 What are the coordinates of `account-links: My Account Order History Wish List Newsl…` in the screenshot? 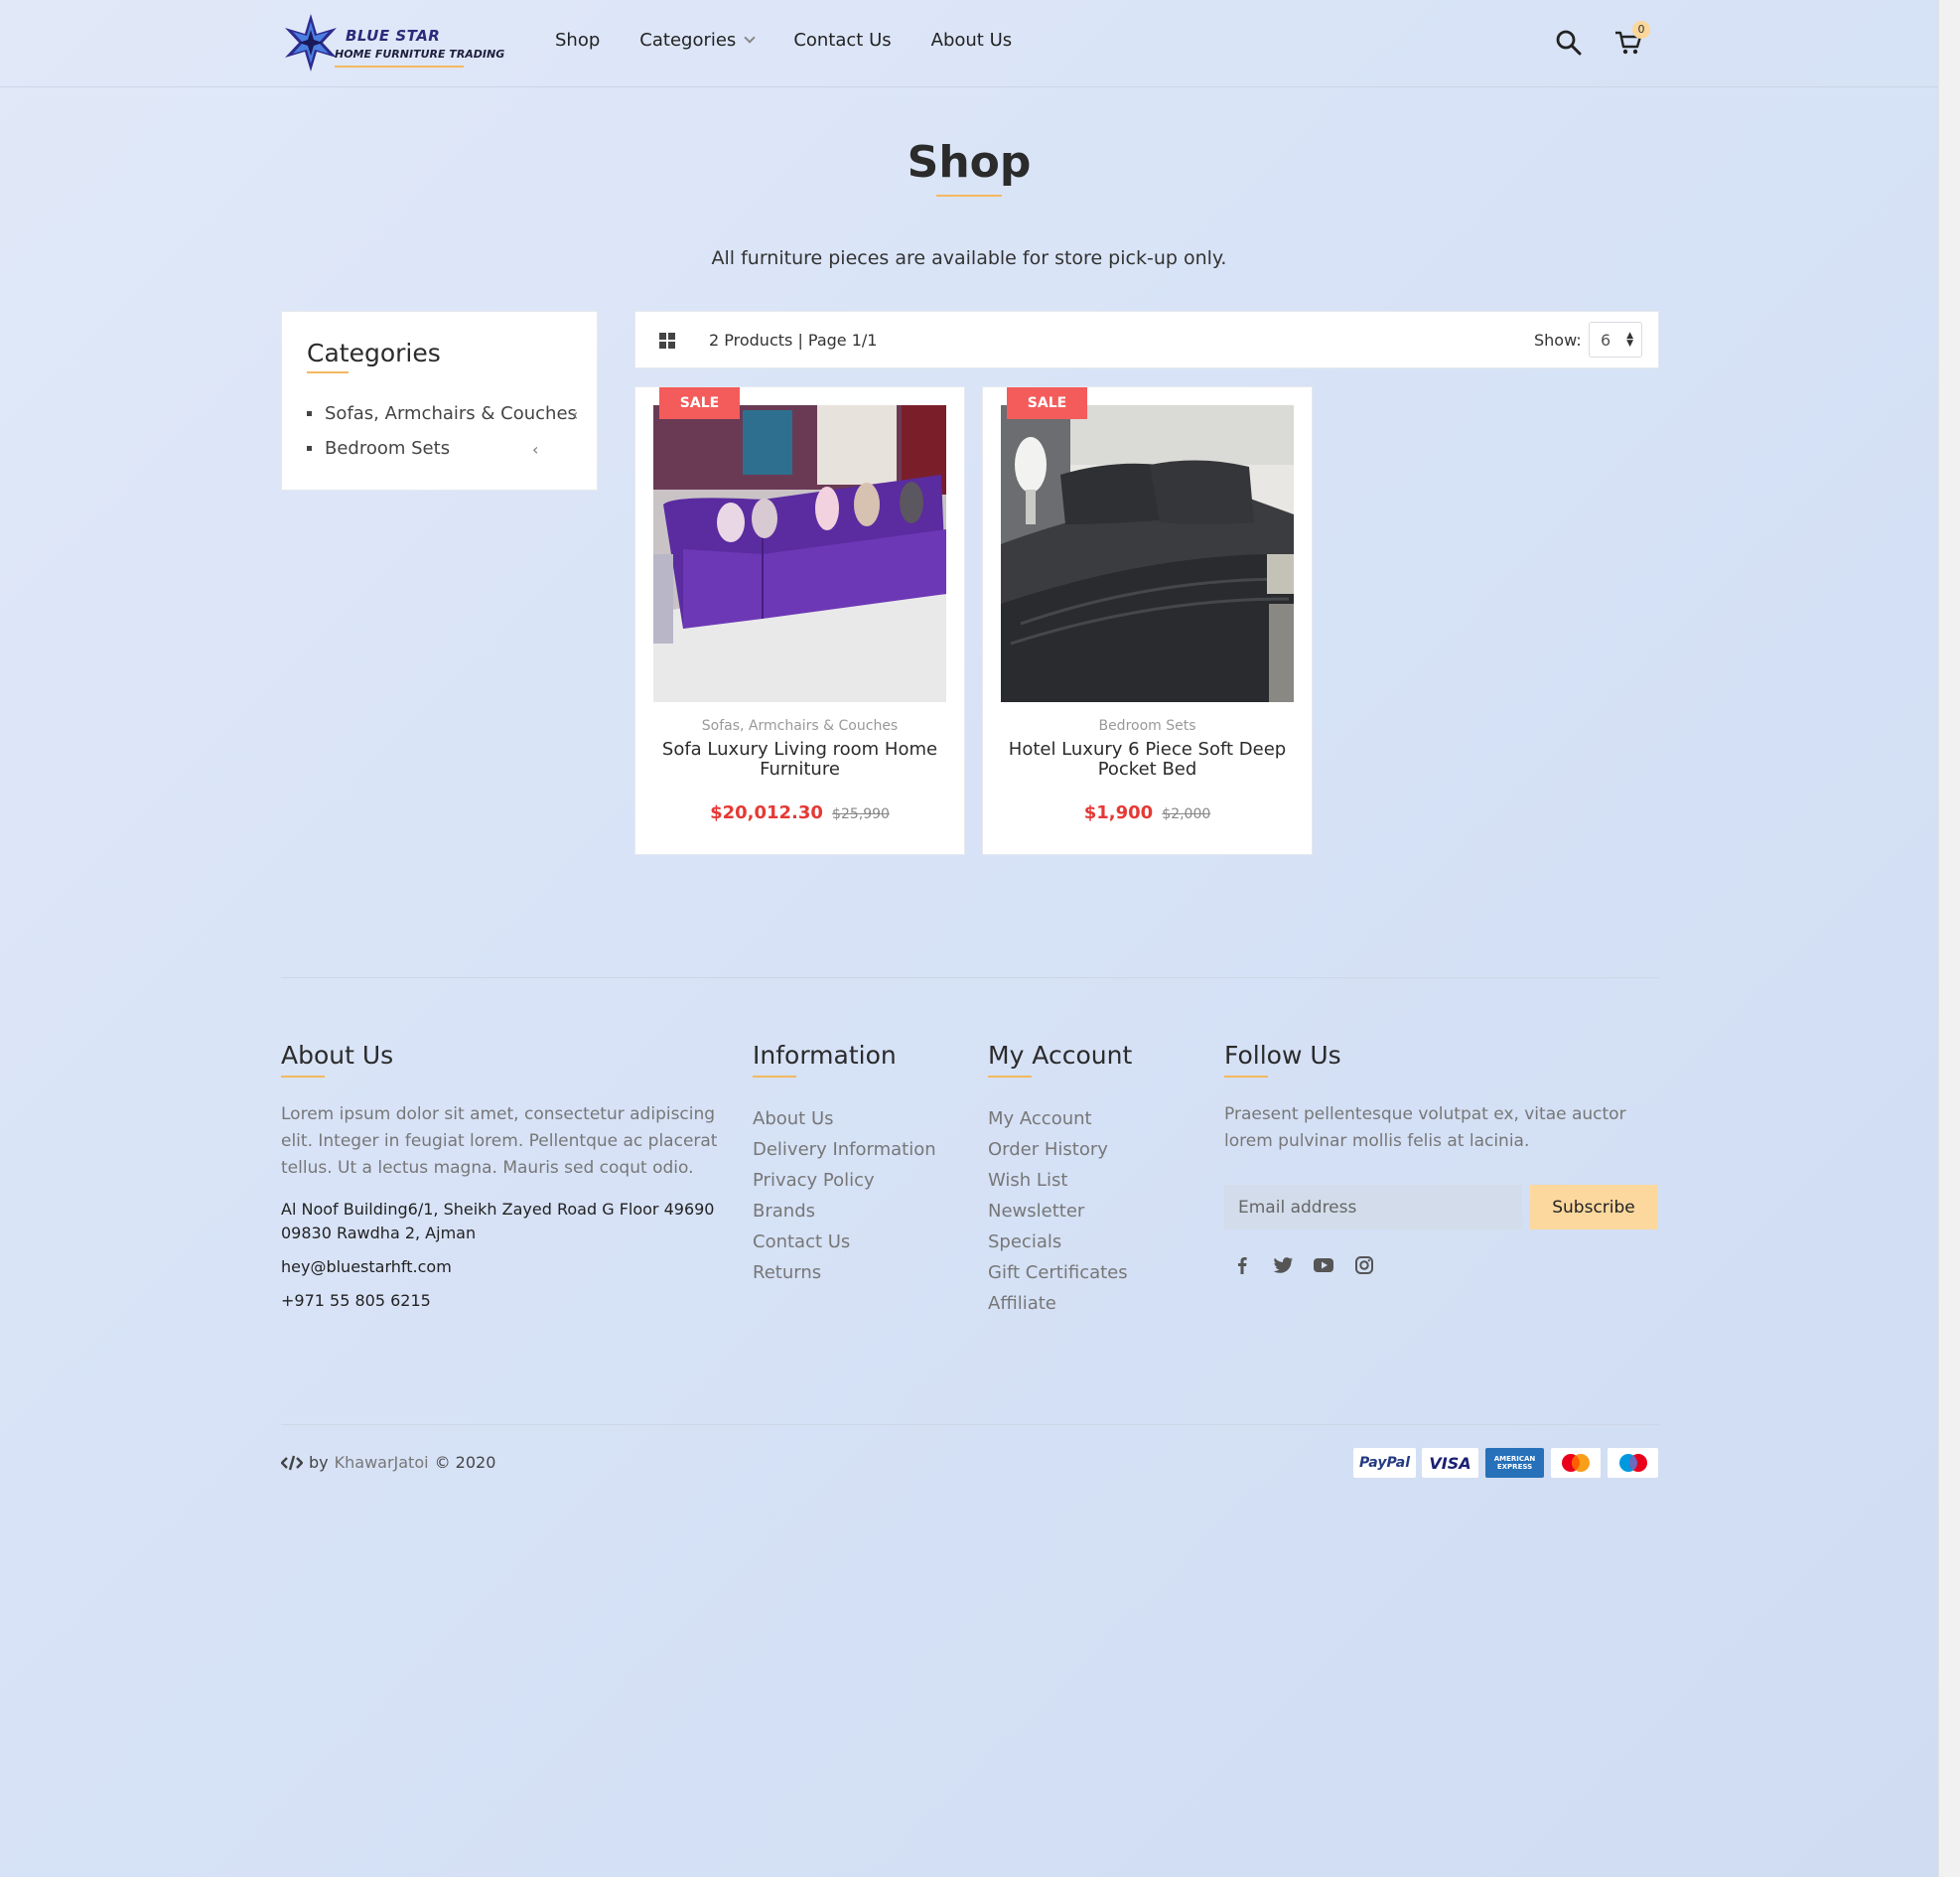 It's located at (1097, 1211).